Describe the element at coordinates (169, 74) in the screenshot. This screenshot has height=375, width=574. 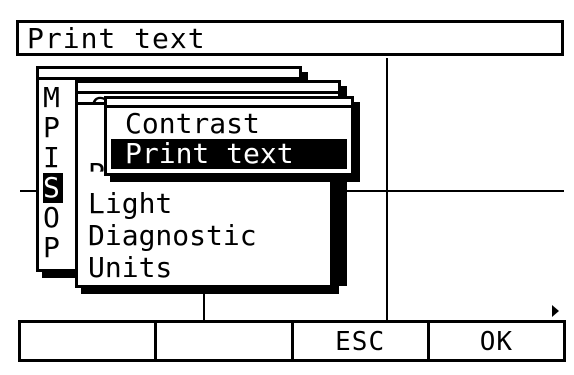
I see `menu-window-back-caption` at that location.